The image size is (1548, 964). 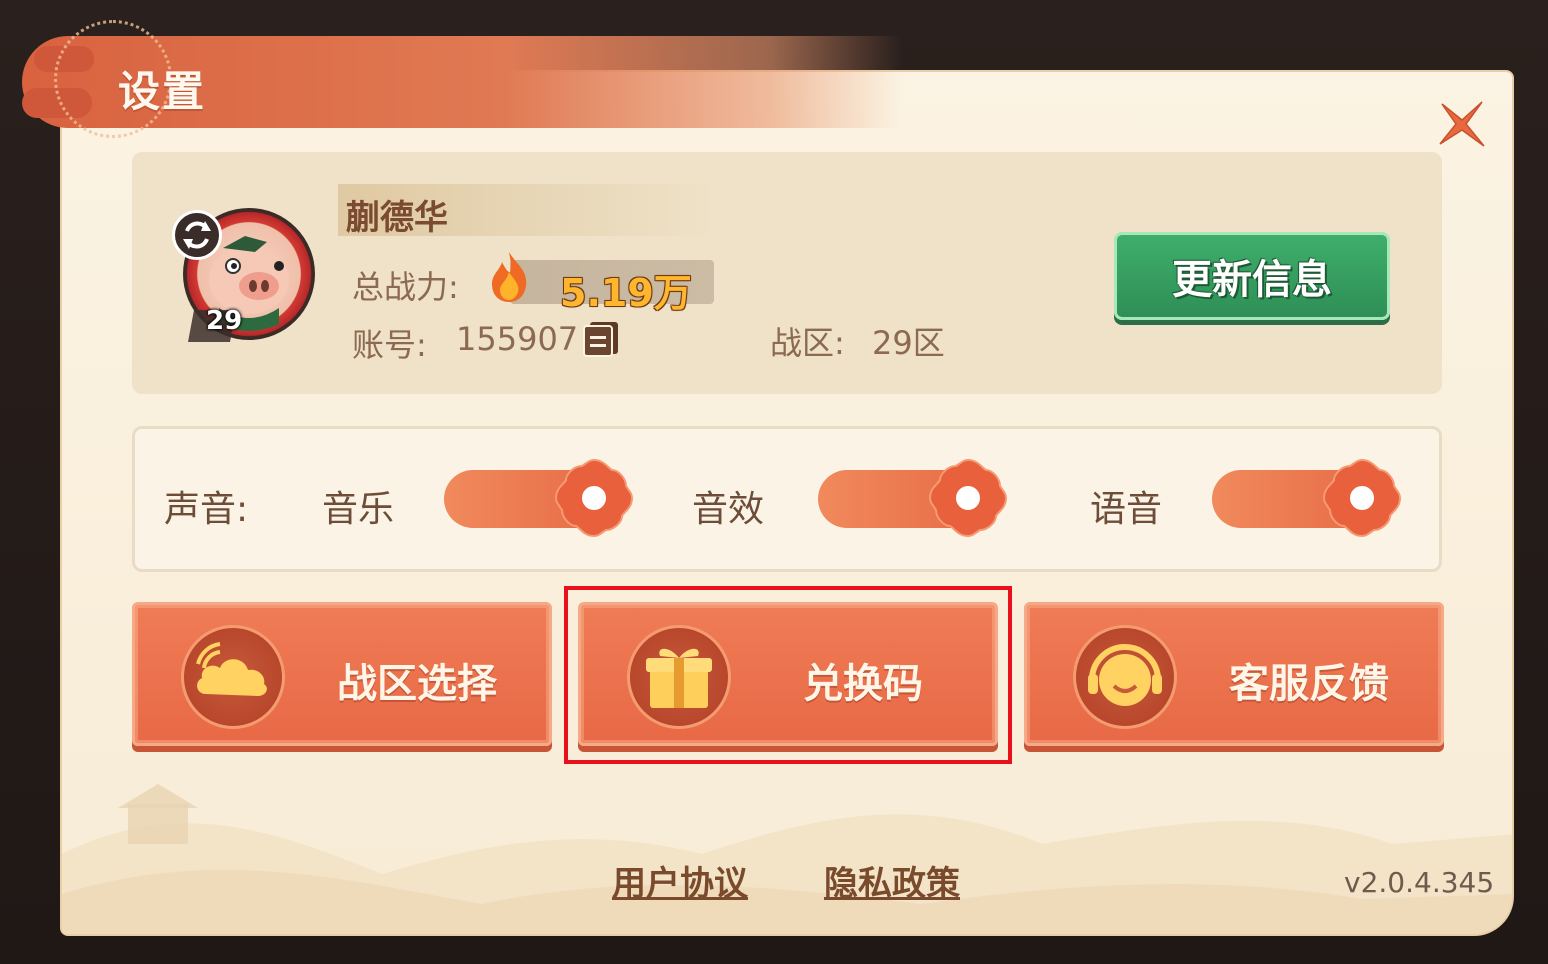 I want to click on close-icon, so click(x=1462, y=124).